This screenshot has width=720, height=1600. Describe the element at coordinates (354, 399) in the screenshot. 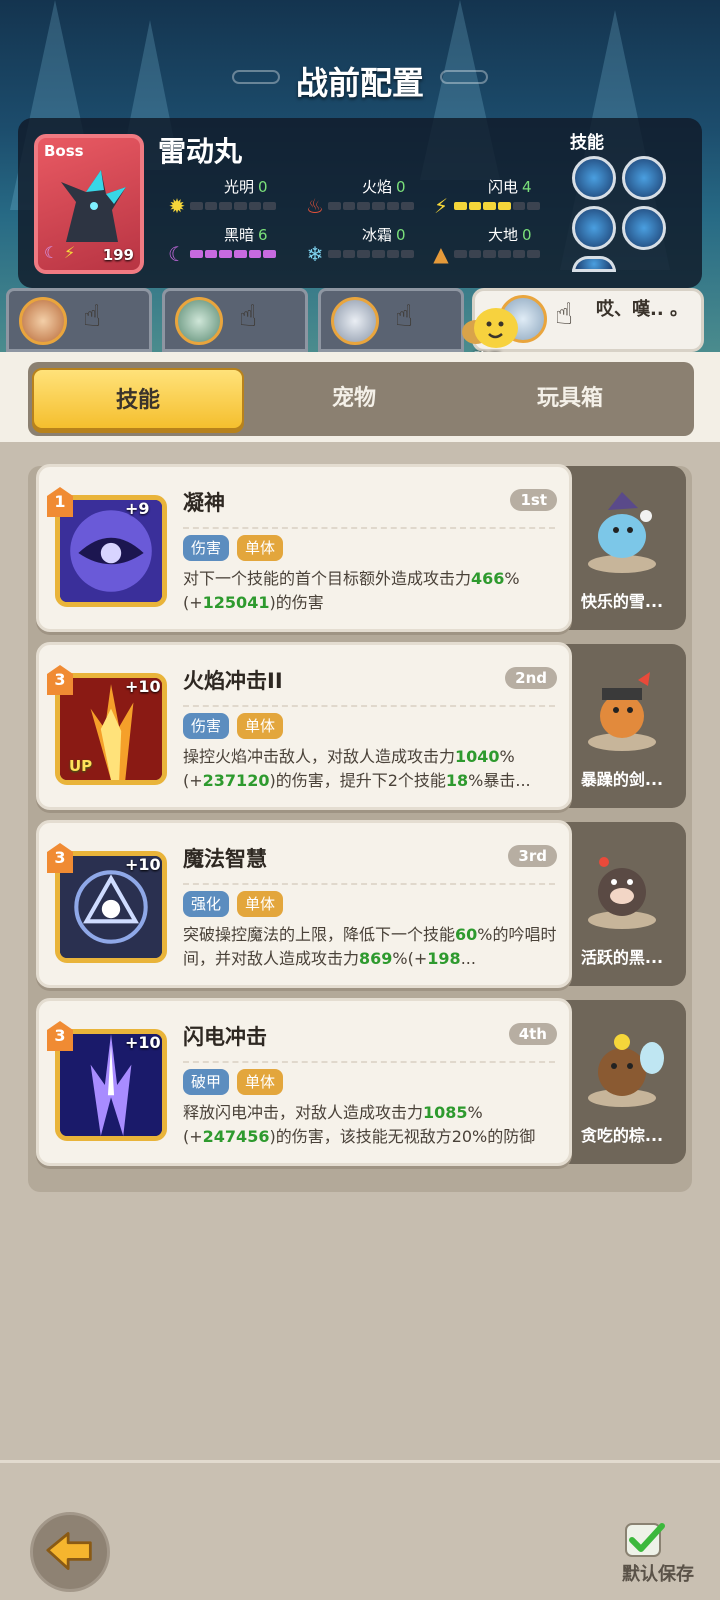

I see `tab-pets: 宠物` at that location.